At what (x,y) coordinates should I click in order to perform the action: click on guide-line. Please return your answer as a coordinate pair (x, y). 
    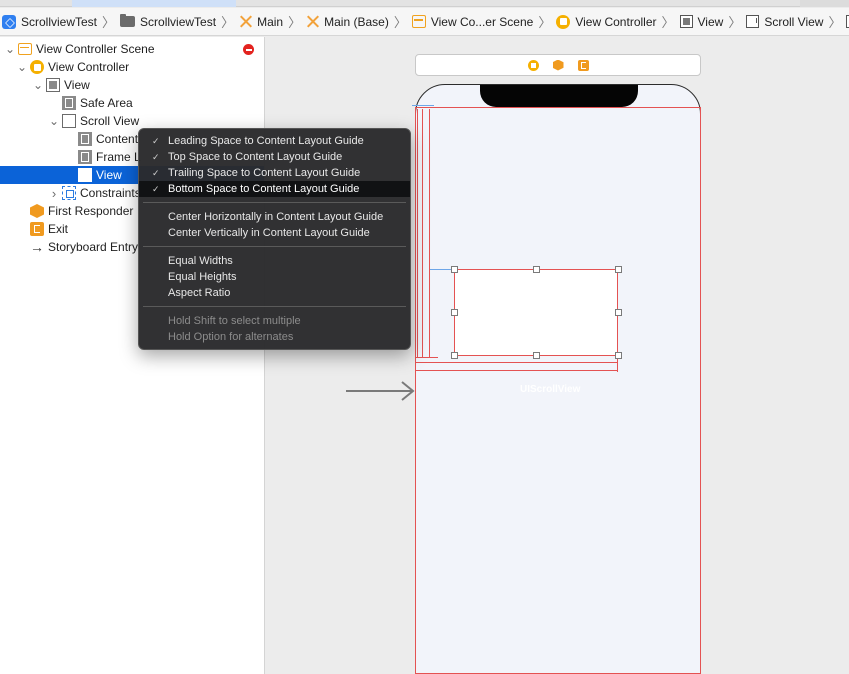
    Looking at the image, I should click on (423, 105).